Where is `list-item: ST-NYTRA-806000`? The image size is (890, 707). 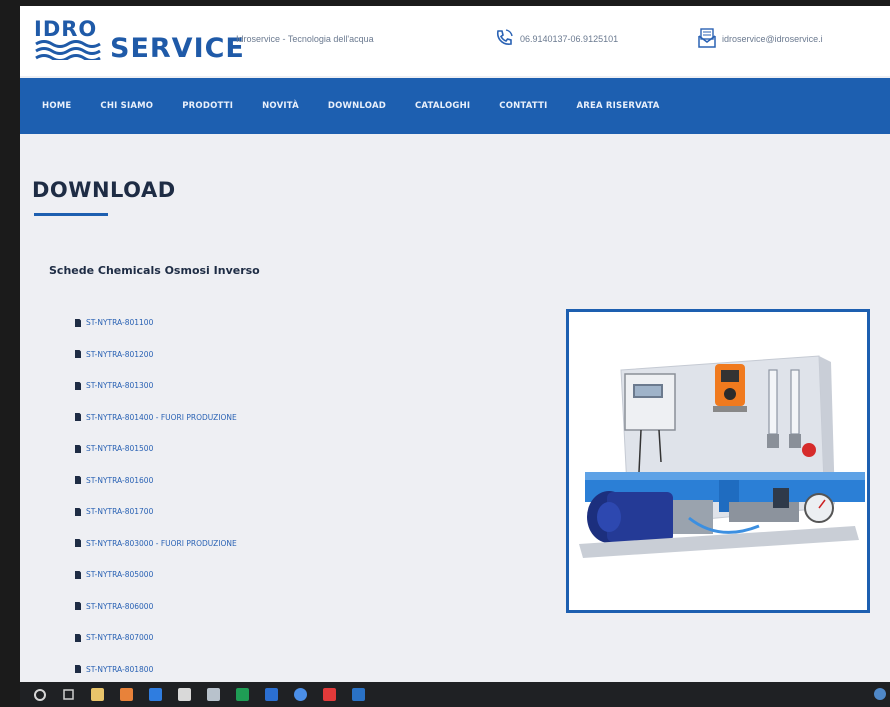
list-item: ST-NYTRA-806000 is located at coordinates (234, 607).